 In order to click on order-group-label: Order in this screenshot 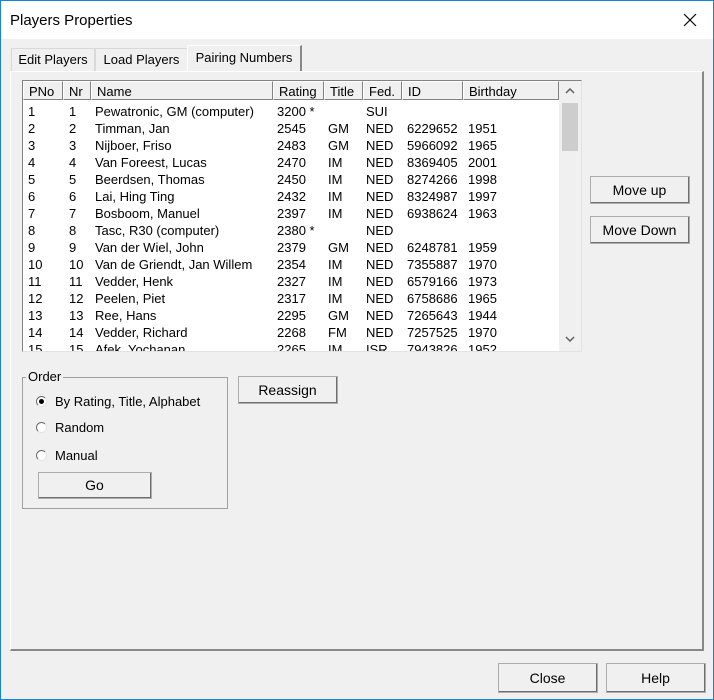, I will do `click(45, 376)`.